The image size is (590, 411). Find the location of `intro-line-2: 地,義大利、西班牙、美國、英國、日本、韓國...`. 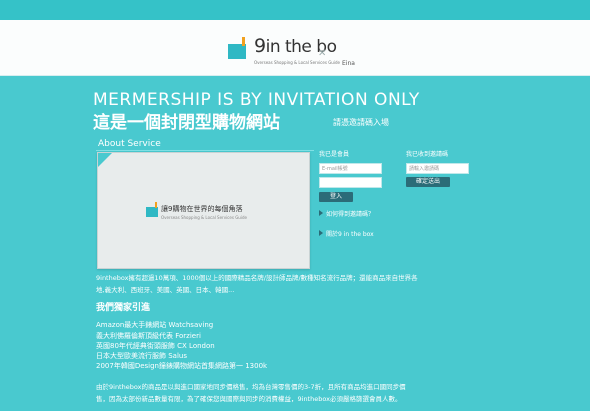

intro-line-2: 地,義大利、西班牙、美國、英國、日本、韓國... is located at coordinates (165, 290).